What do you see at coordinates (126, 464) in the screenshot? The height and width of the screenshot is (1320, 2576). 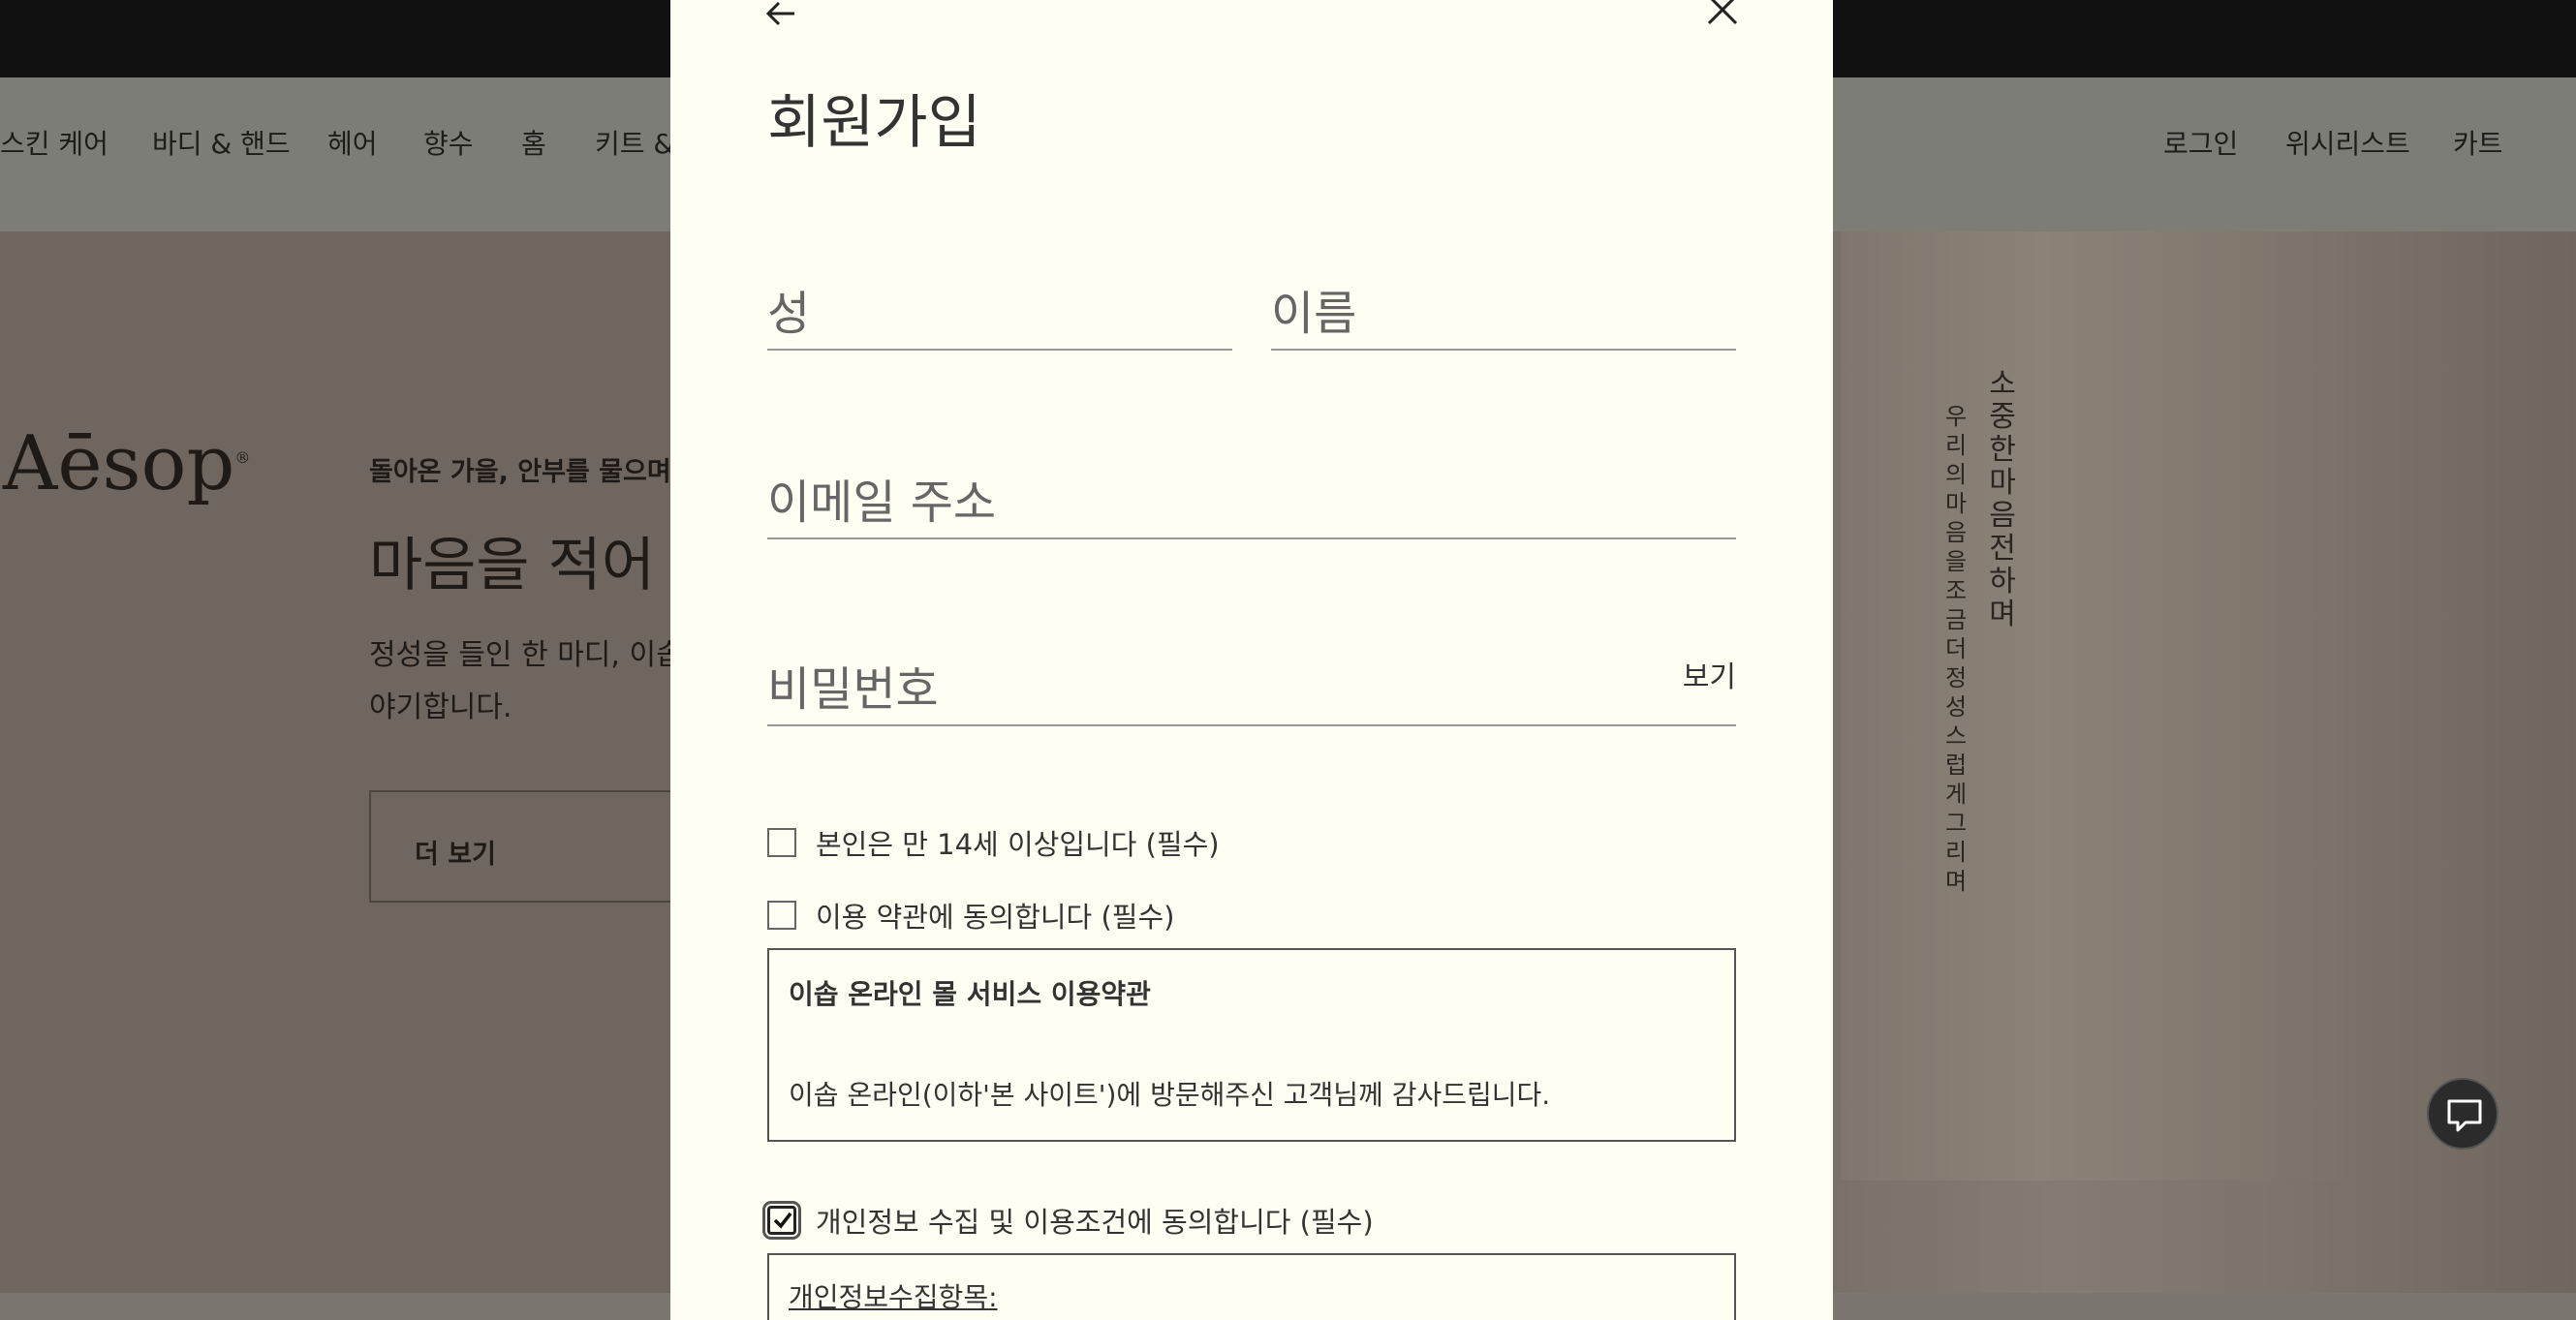 I see `aesop-logo: Aēsop®` at bounding box center [126, 464].